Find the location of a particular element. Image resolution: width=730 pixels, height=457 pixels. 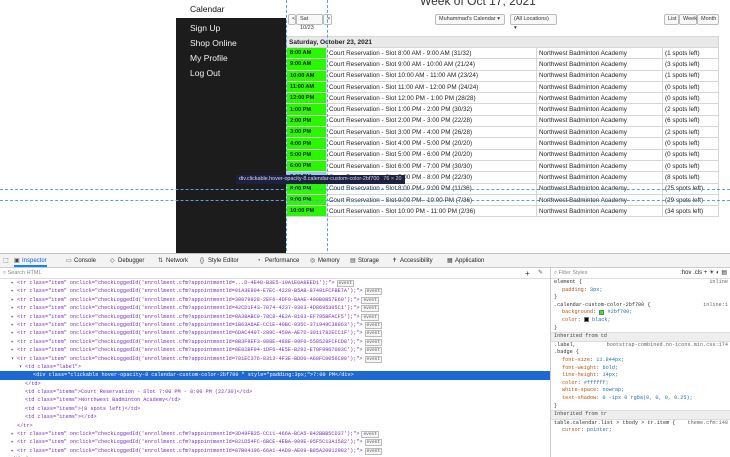

add-node-icon: + is located at coordinates (527, 273).